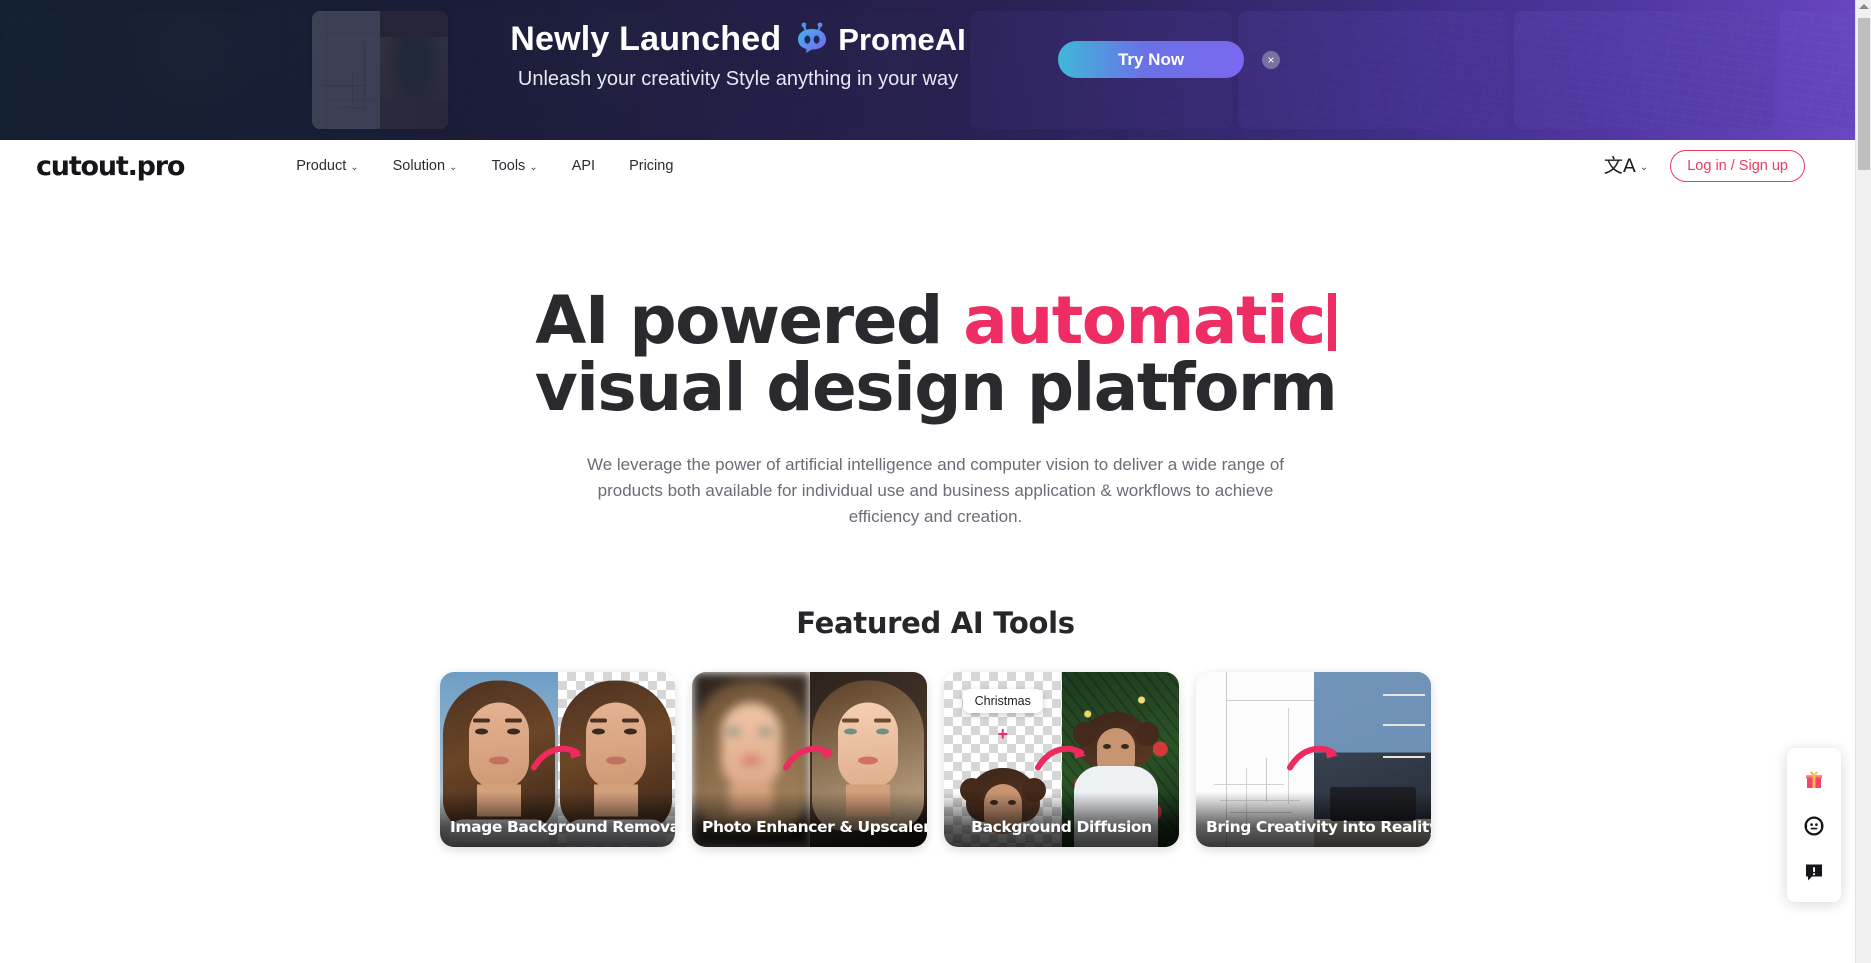 This screenshot has width=1871, height=963. What do you see at coordinates (110, 166) in the screenshot?
I see `site-logo: cutout.pro` at bounding box center [110, 166].